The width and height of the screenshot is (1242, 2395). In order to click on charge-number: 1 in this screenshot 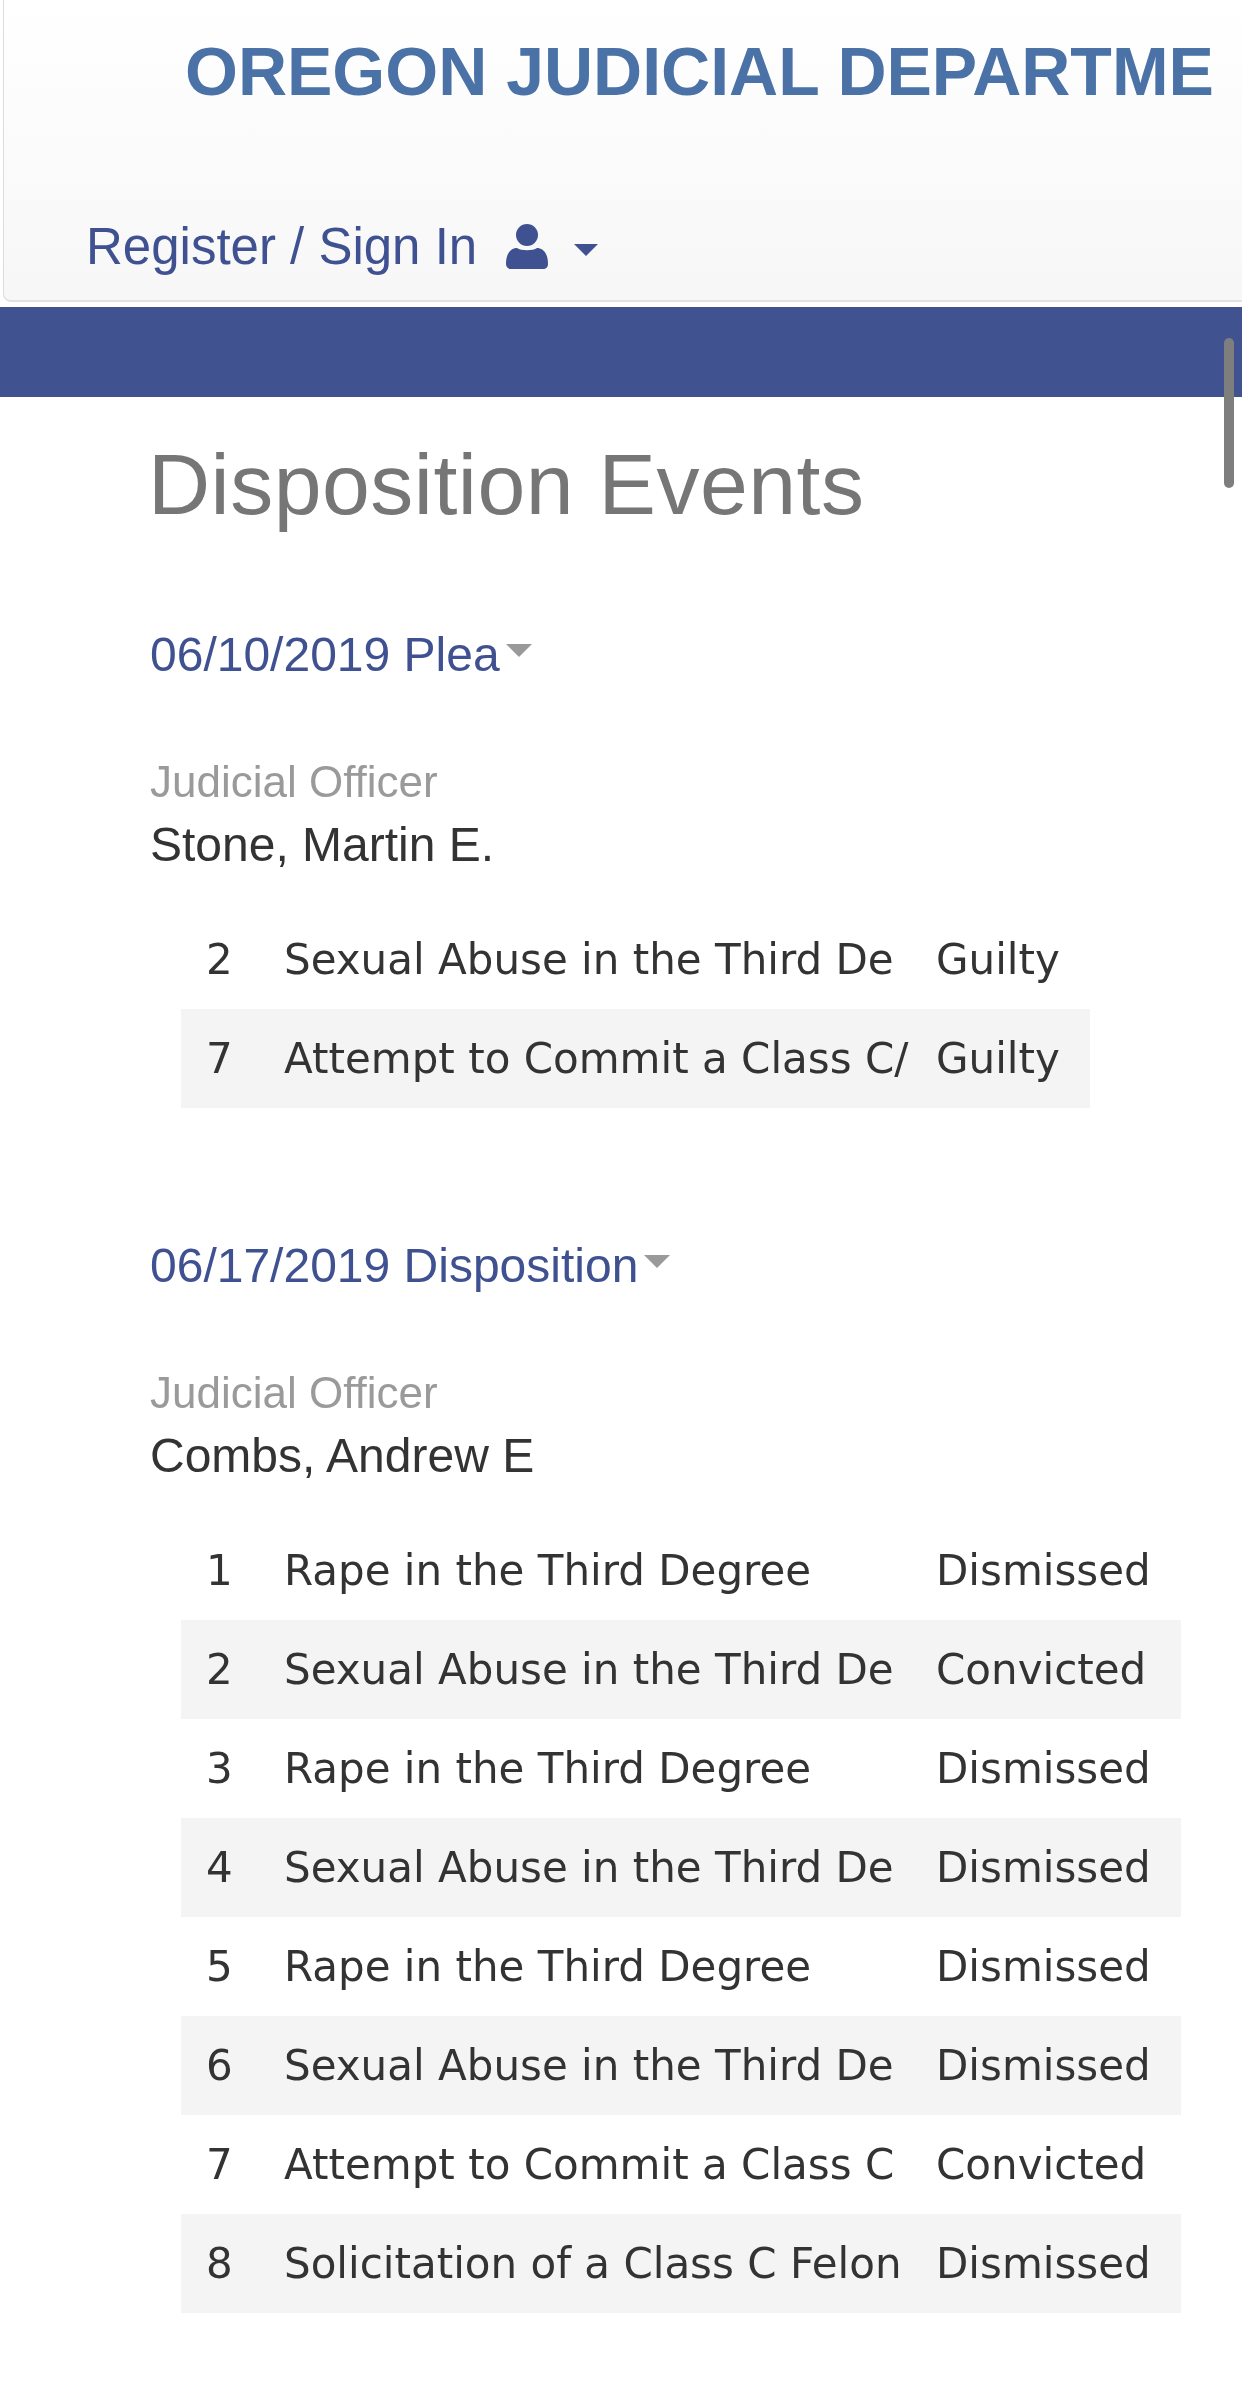, I will do `click(232, 1571)`.